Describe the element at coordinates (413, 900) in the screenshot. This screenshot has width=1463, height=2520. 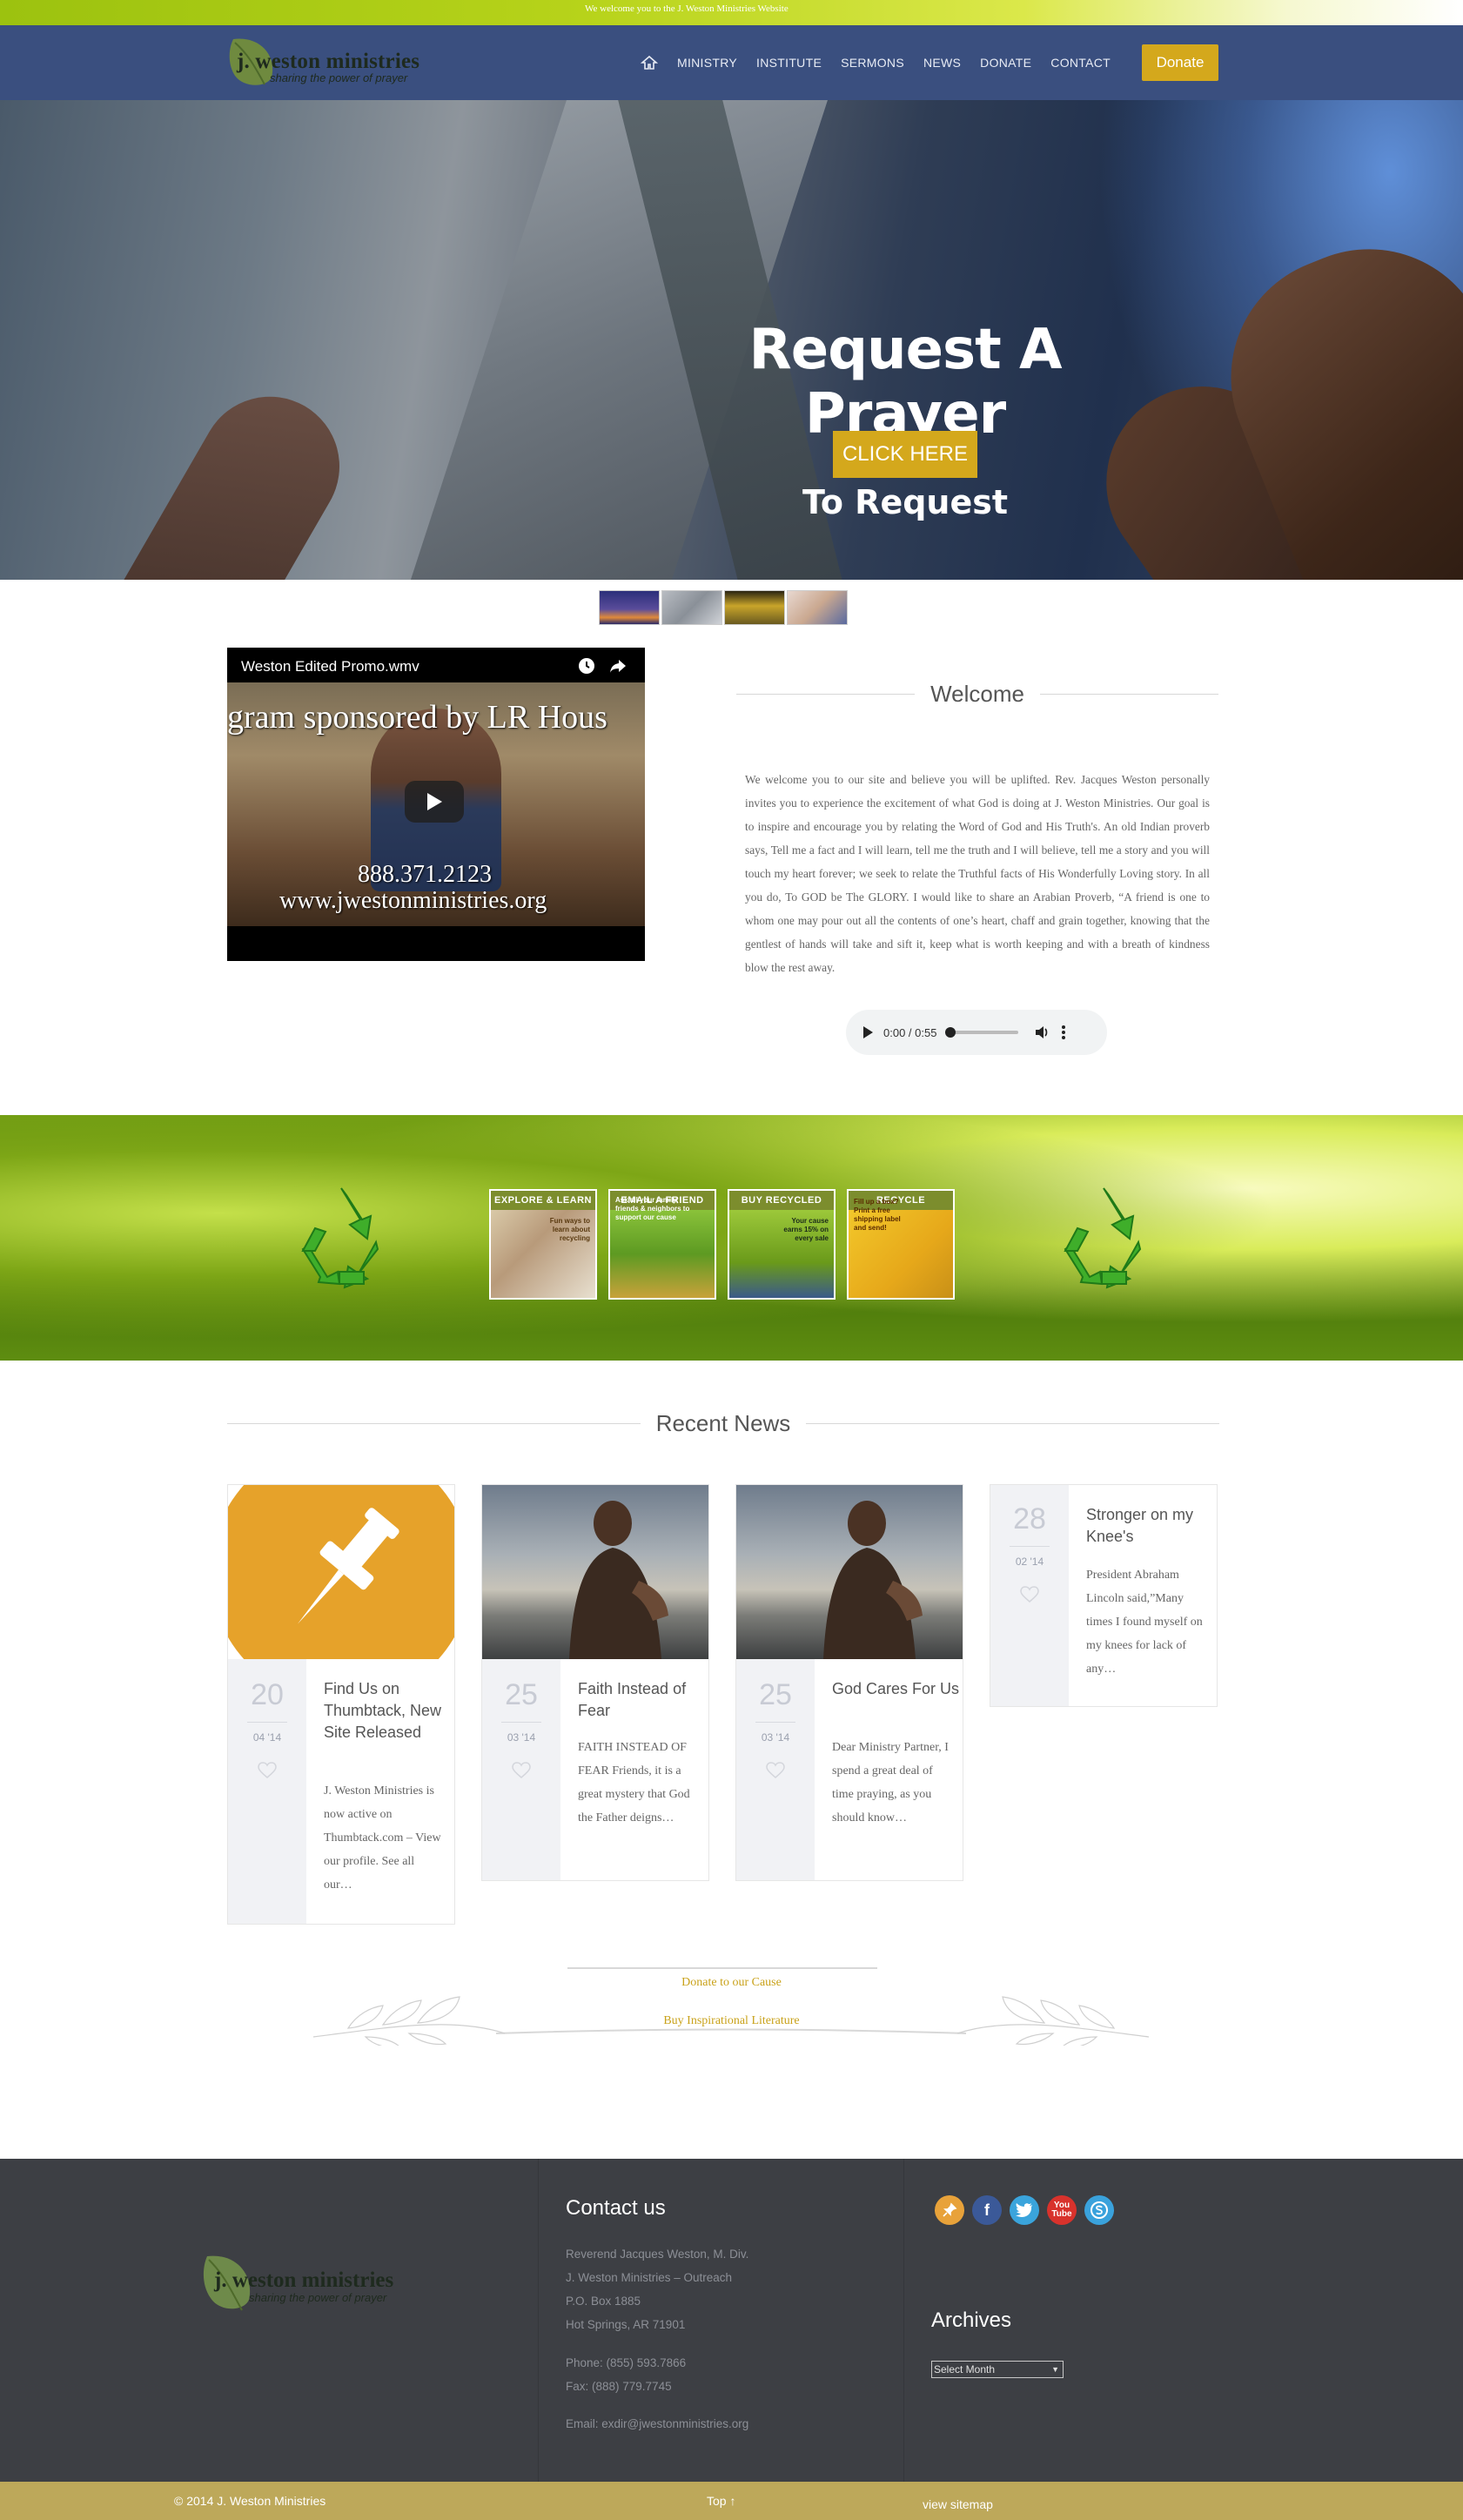
I see `video-url-text: www.jwestonministries.org` at that location.